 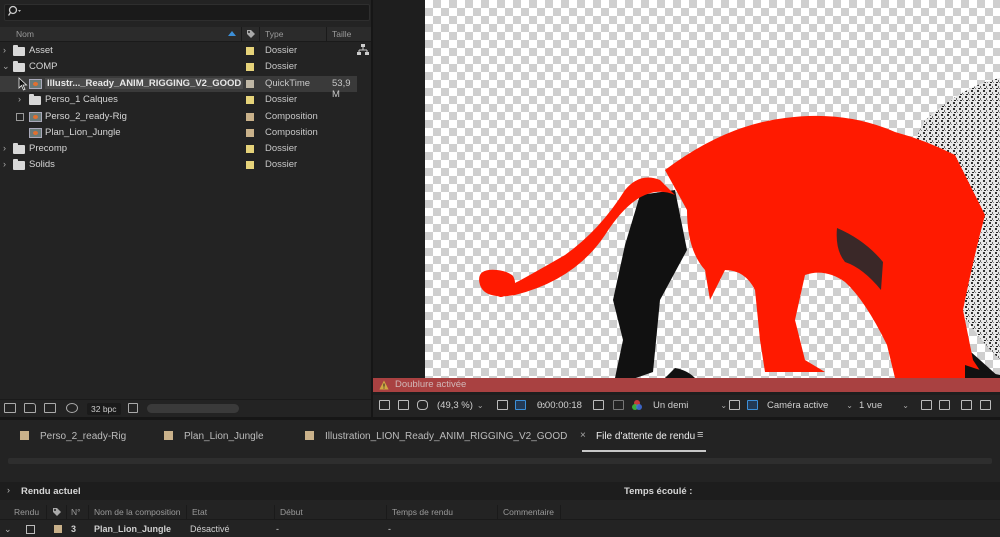 I want to click on resolution-dropdown: Un demi ⌄, so click(x=690, y=405).